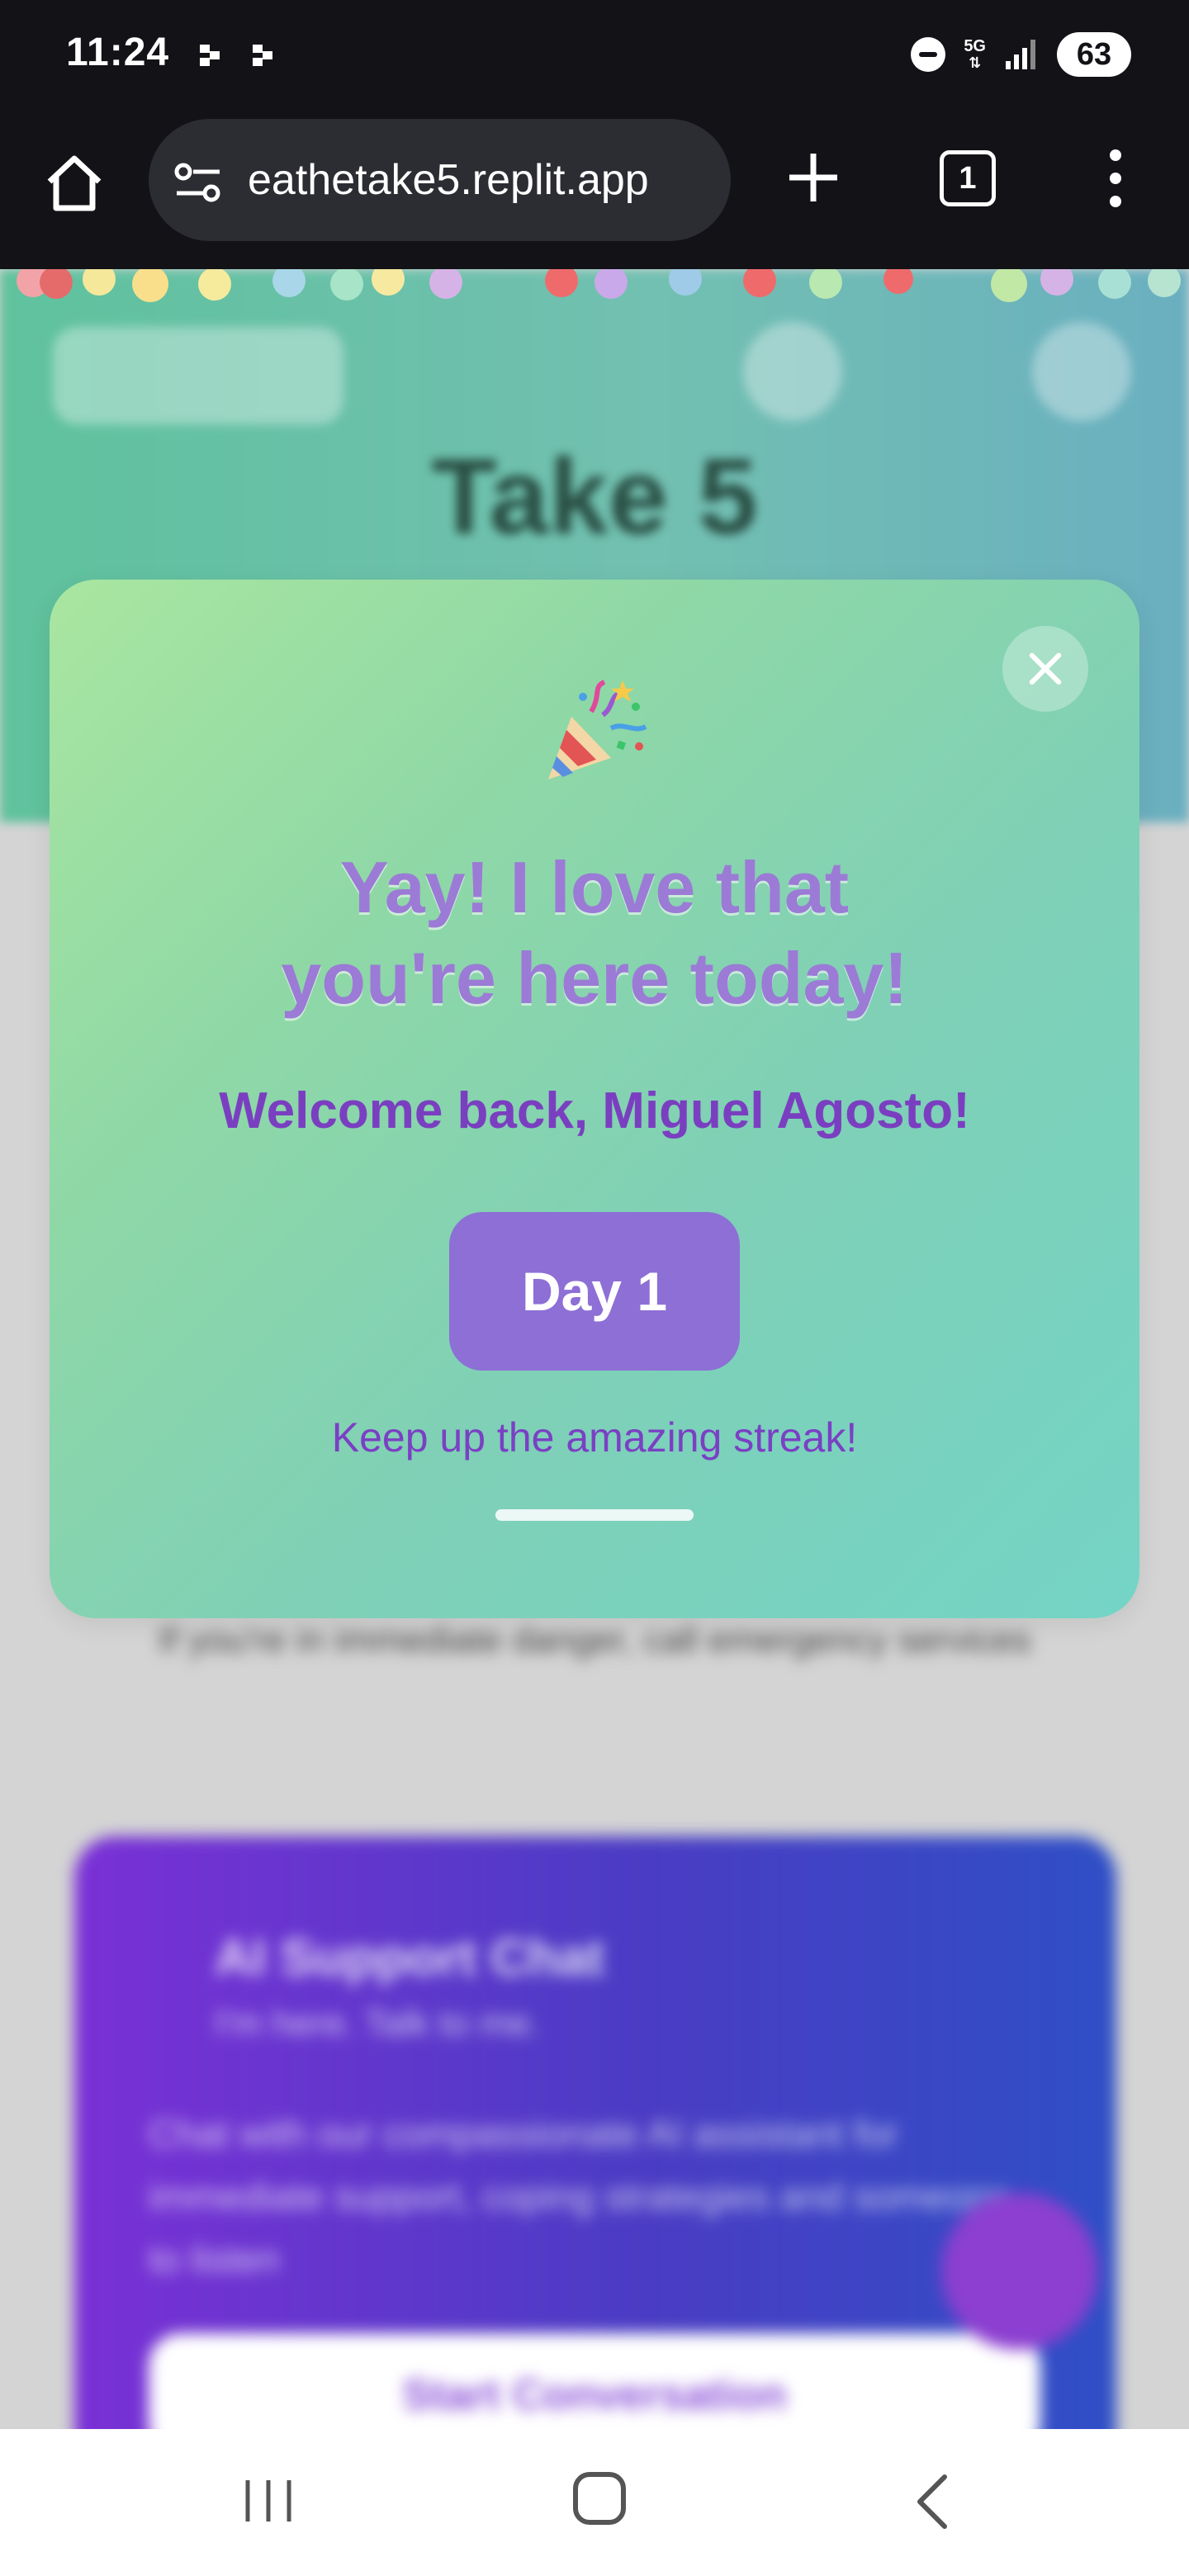 This screenshot has height=2576, width=1189. Describe the element at coordinates (594, 933) in the screenshot. I see `modal-title: Yay! I love that you're here today!` at that location.